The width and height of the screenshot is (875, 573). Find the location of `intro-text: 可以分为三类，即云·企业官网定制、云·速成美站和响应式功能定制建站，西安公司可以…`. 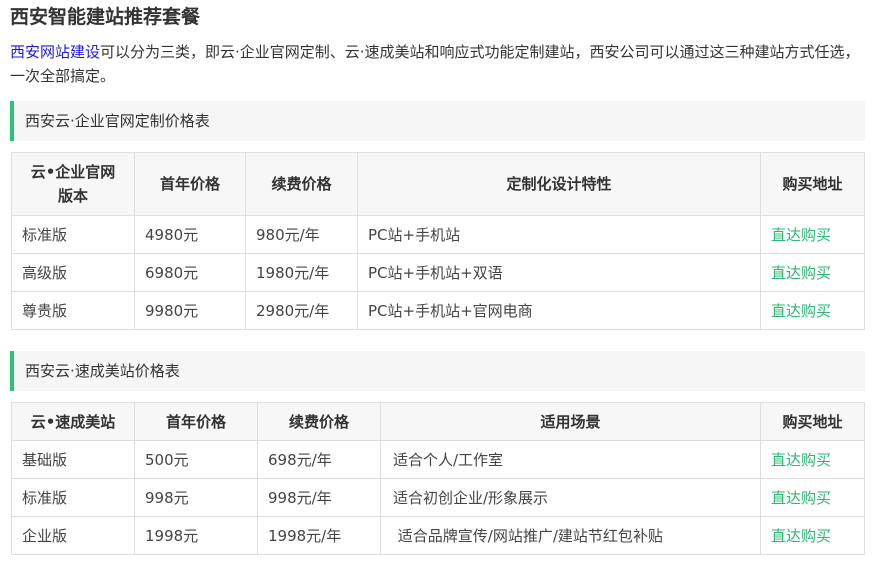

intro-text: 可以分为三类，即云·企业官网定制、云·速成美站和响应式功能定制建站，西安公司可以… is located at coordinates (435, 64).